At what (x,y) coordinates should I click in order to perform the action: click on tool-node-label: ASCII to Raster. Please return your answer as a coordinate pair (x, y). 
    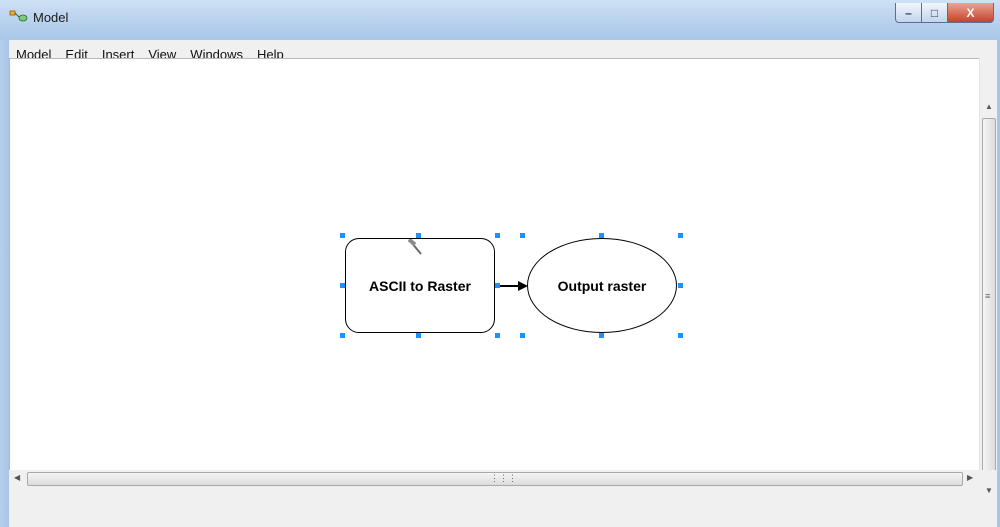
    Looking at the image, I should click on (420, 285).